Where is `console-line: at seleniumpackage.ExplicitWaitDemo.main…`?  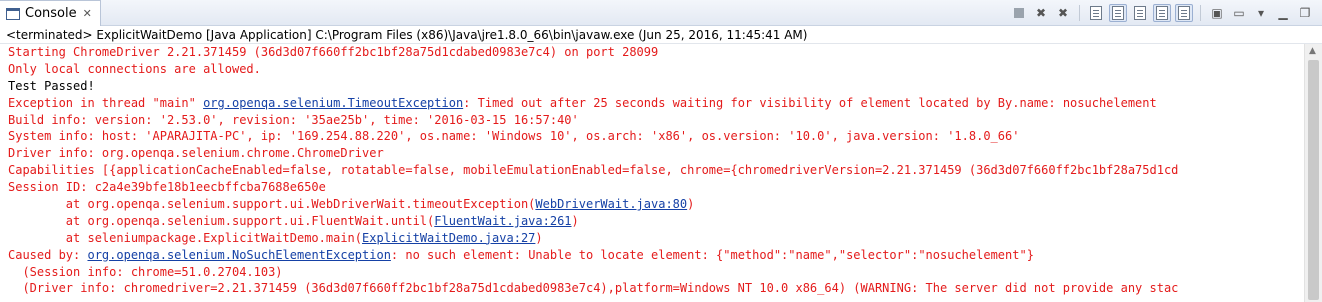 console-line: at seleniumpackage.ExplicitWaitDemo.main… is located at coordinates (656, 238).